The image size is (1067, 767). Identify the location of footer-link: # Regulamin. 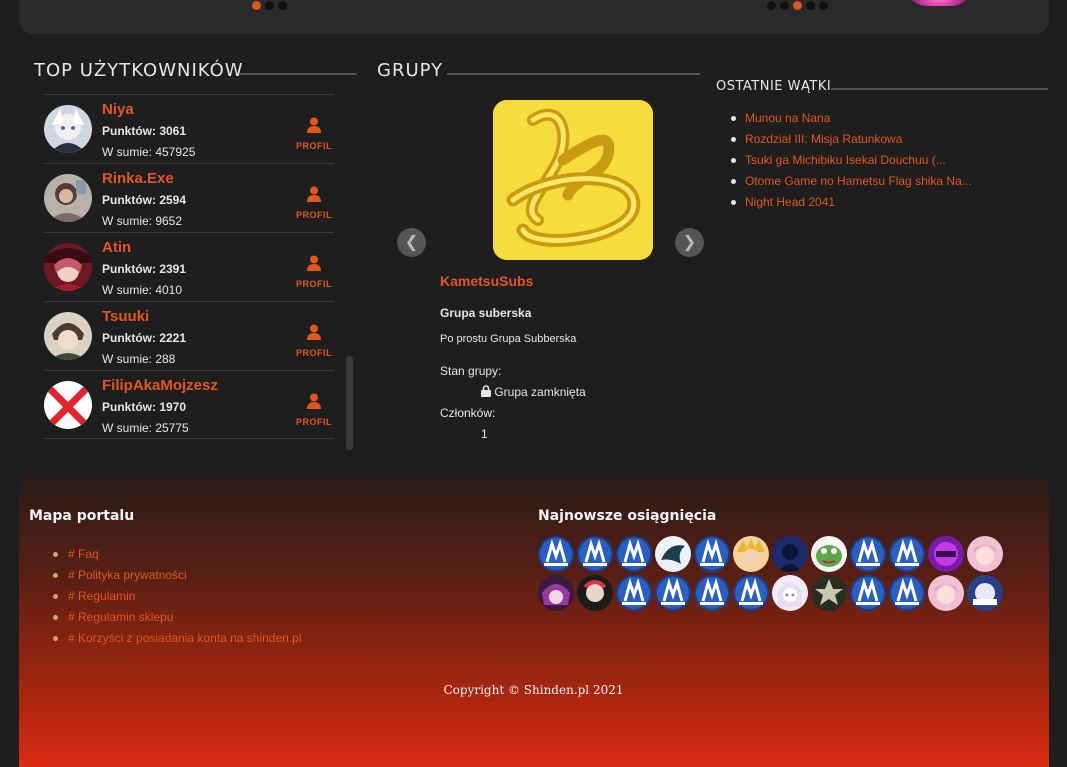
(101, 596).